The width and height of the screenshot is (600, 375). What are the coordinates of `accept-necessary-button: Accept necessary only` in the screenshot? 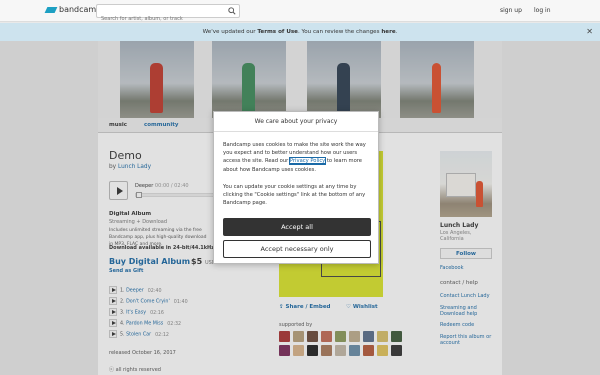 It's located at (297, 249).